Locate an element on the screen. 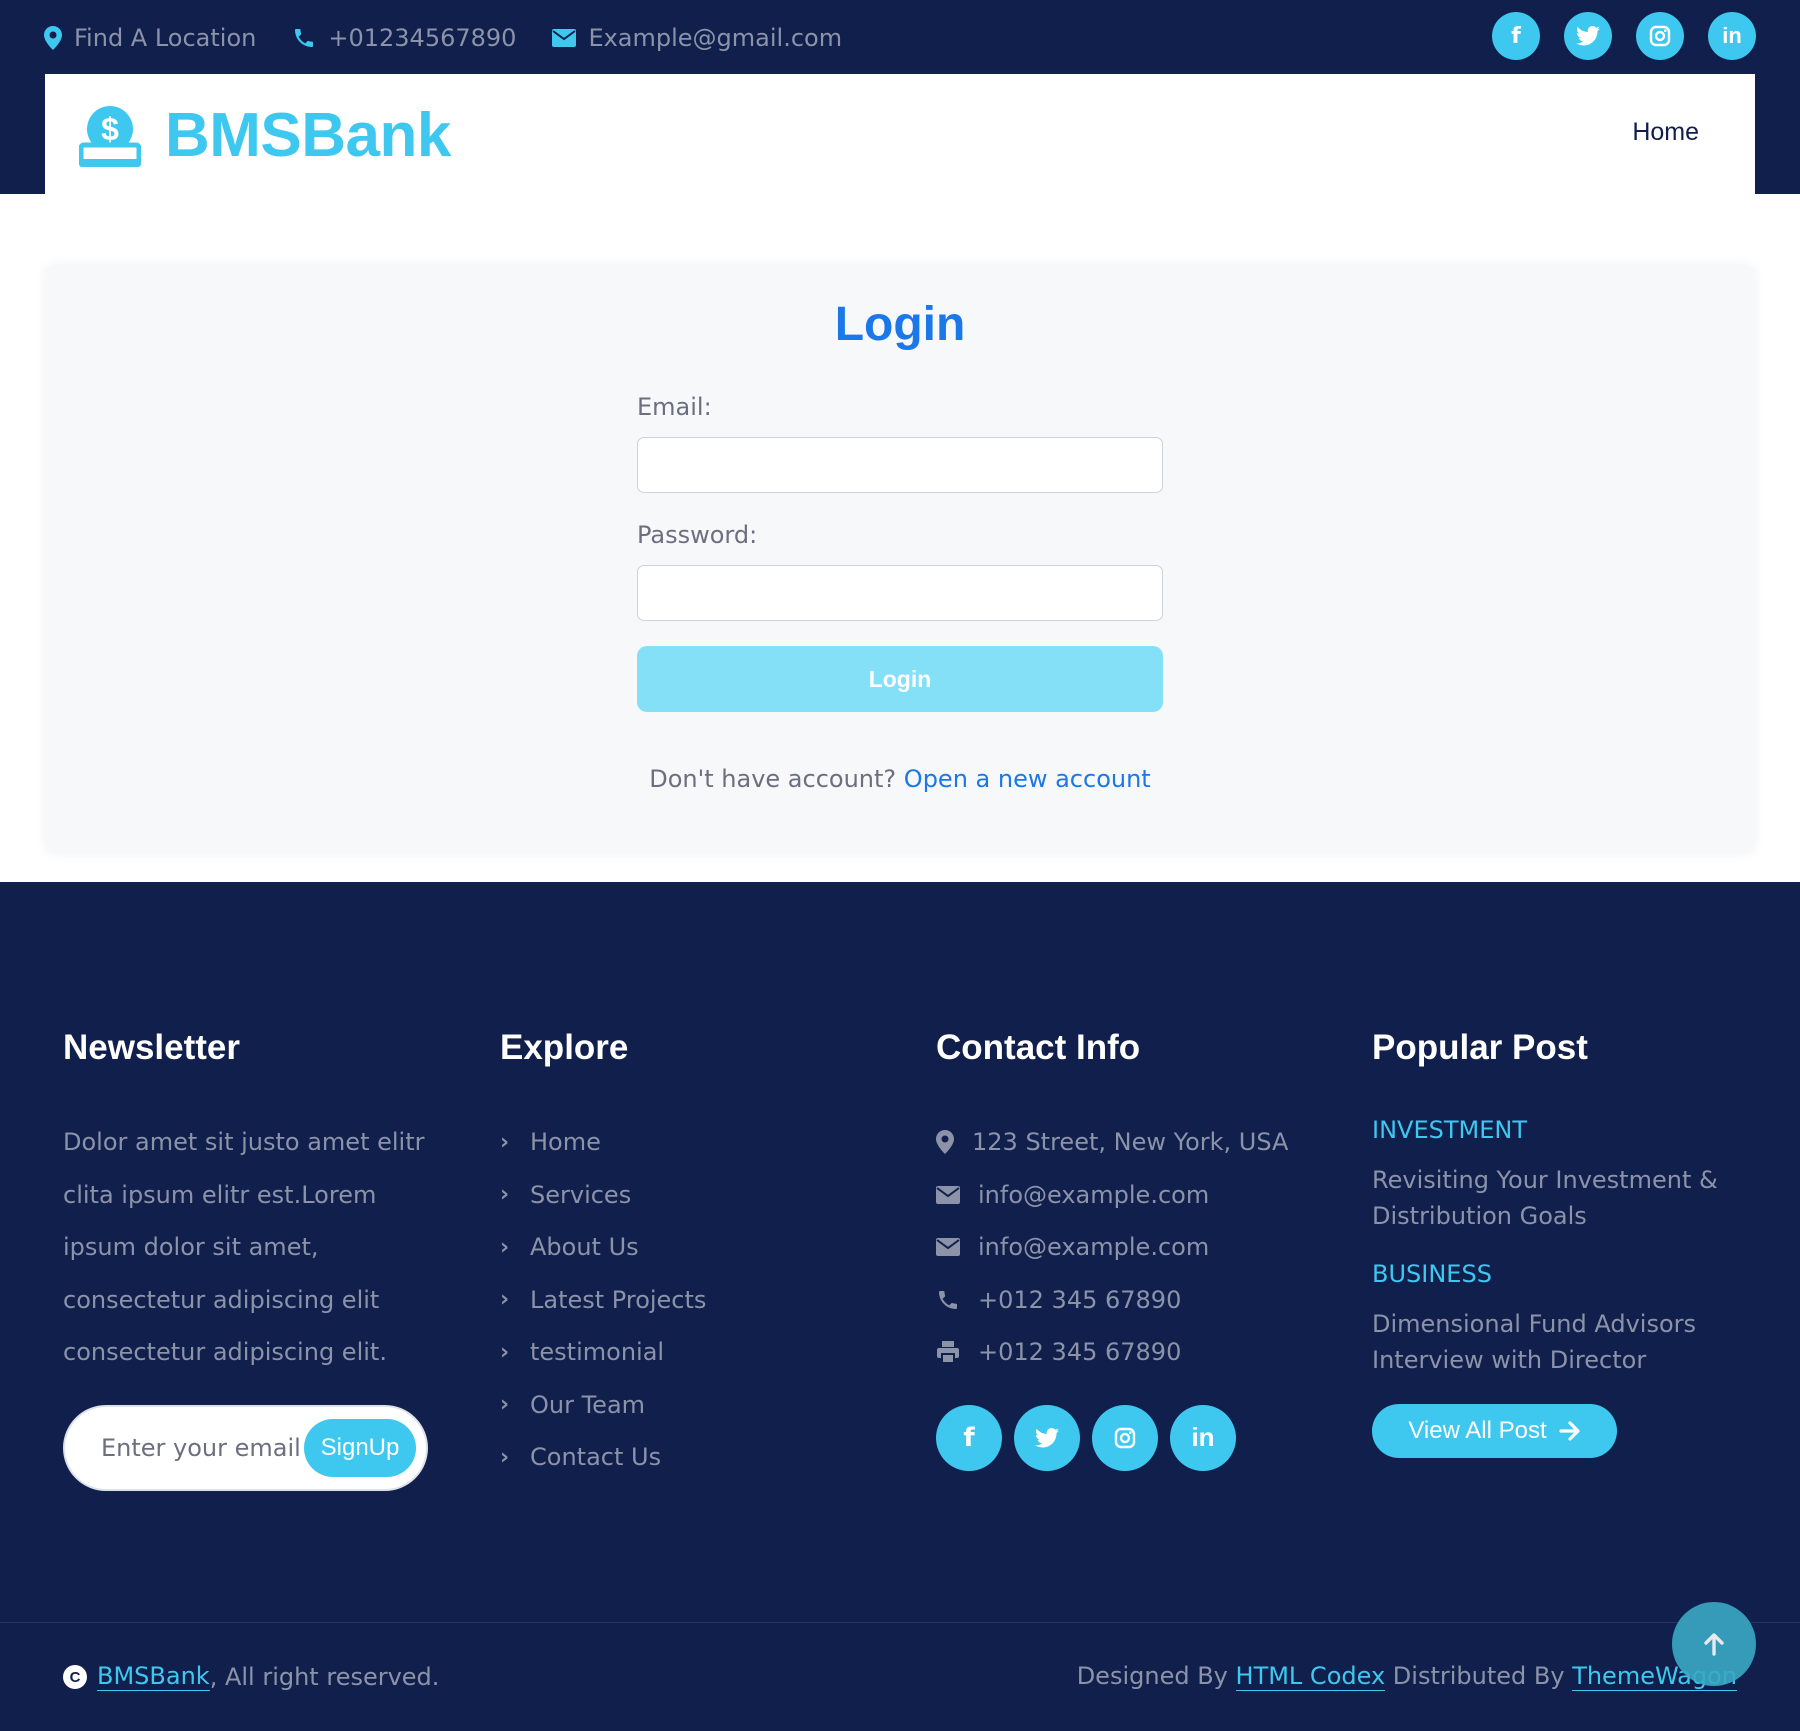  phone-item: +01234567890 is located at coordinates (404, 38).